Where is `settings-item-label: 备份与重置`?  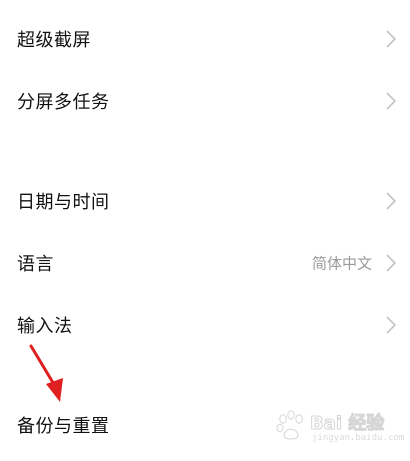 settings-item-label: 备份与重置 is located at coordinates (63, 426).